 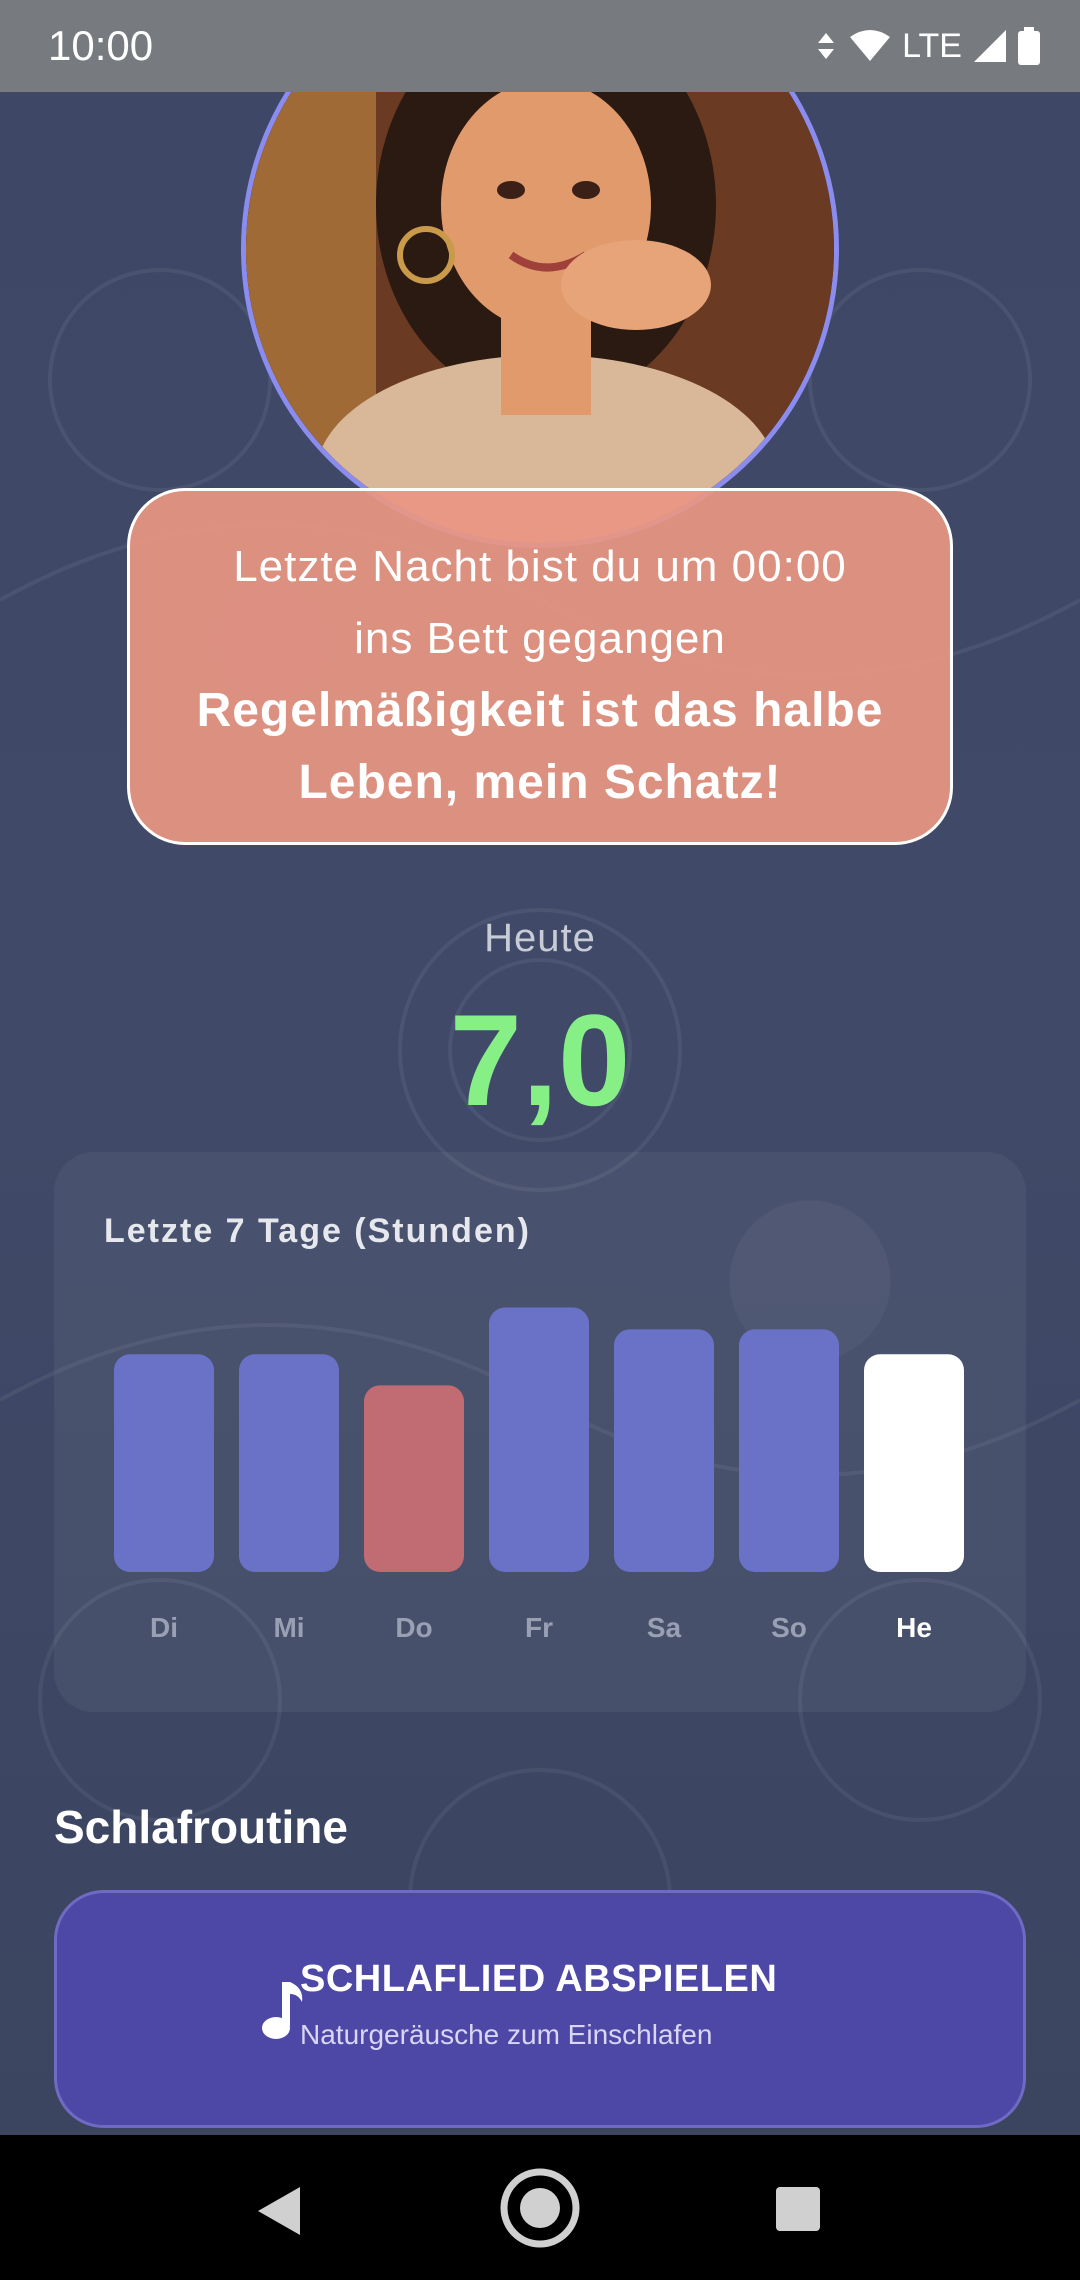 What do you see at coordinates (539, 1979) in the screenshot?
I see `lullaby-title: SCHLAFLIED ABSPIELEN` at bounding box center [539, 1979].